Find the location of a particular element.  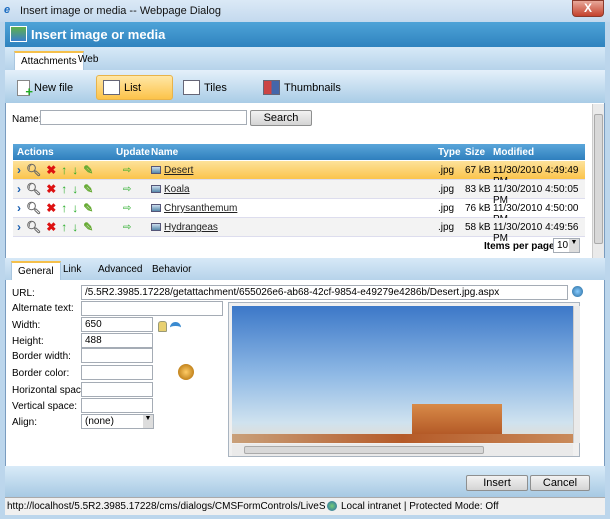

list-icon is located at coordinates (111, 87).